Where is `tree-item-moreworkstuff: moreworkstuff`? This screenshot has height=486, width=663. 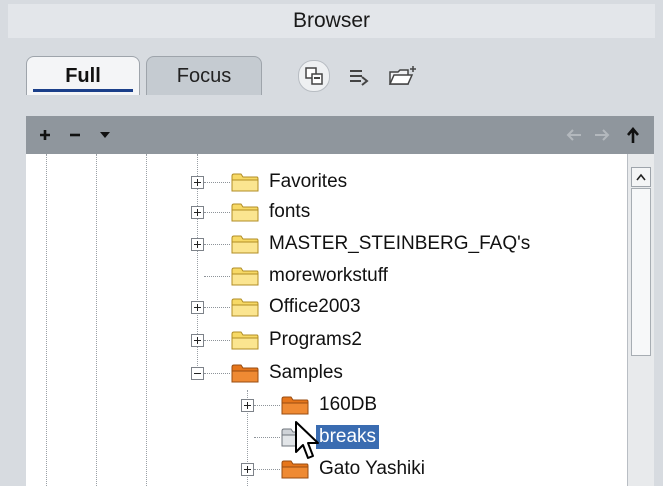 tree-item-moreworkstuff: moreworkstuff is located at coordinates (291, 276).